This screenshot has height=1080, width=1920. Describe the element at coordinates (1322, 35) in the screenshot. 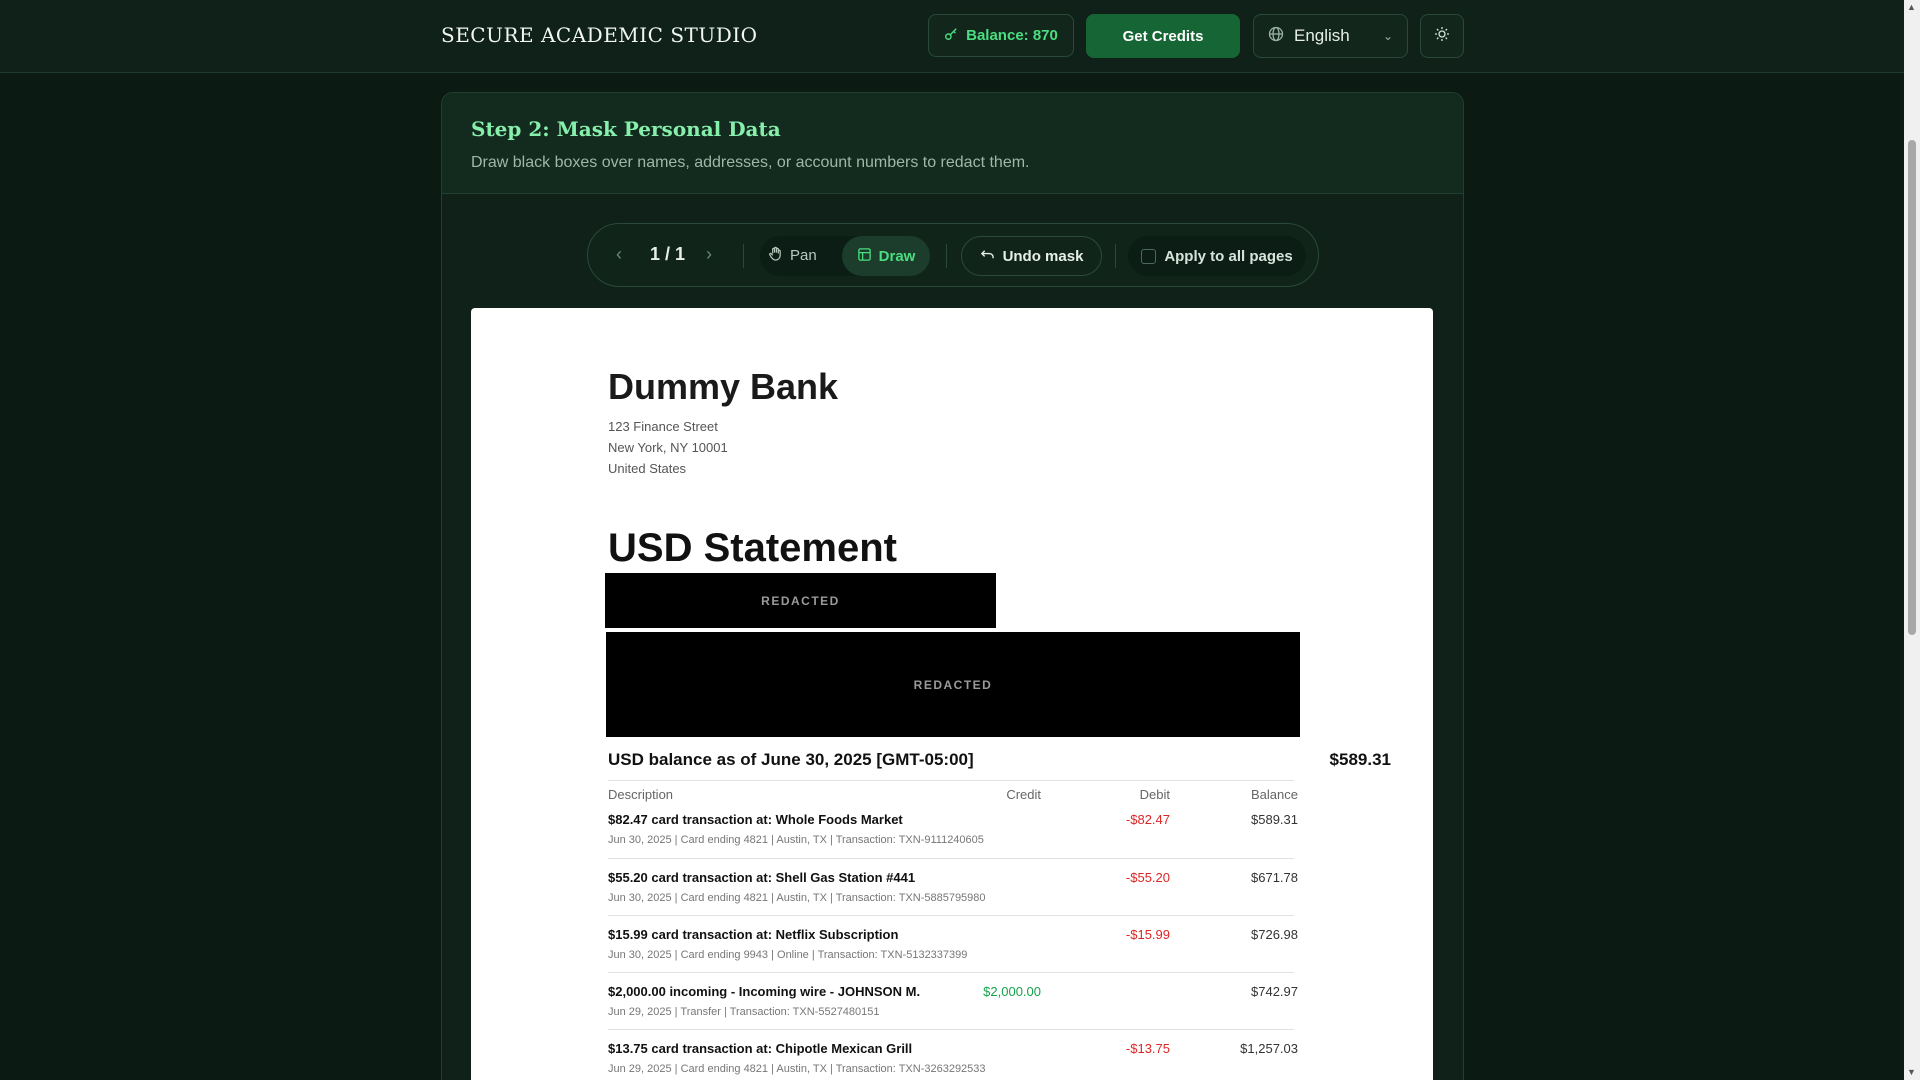

I see `language-value: English` at that location.